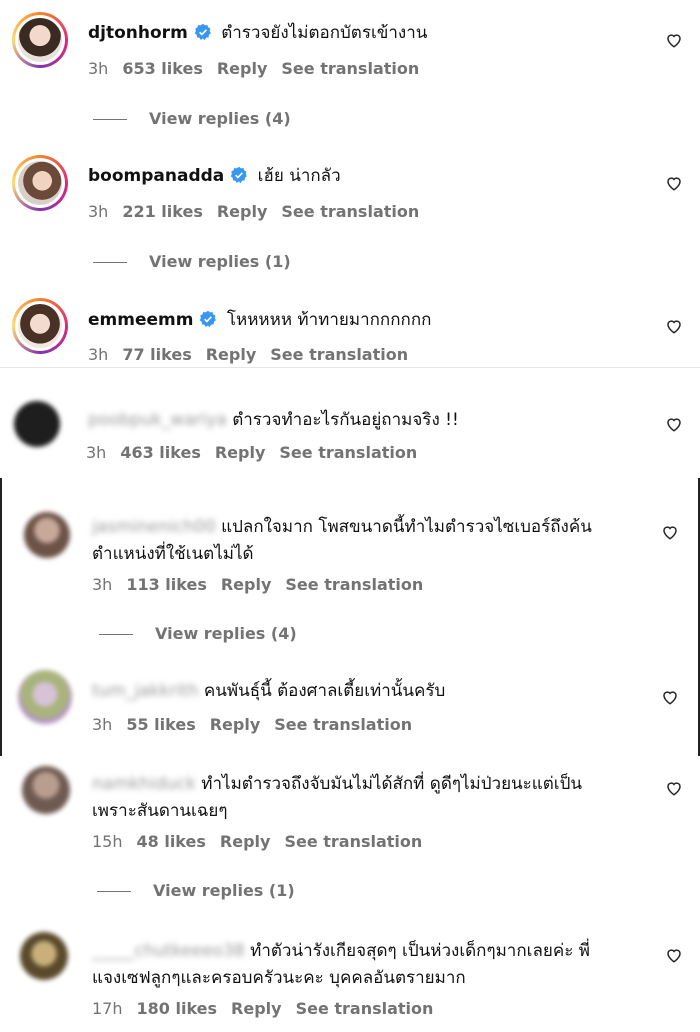  Describe the element at coordinates (160, 811) in the screenshot. I see `comment-text: เพราะสันดานเฉยๆ` at that location.